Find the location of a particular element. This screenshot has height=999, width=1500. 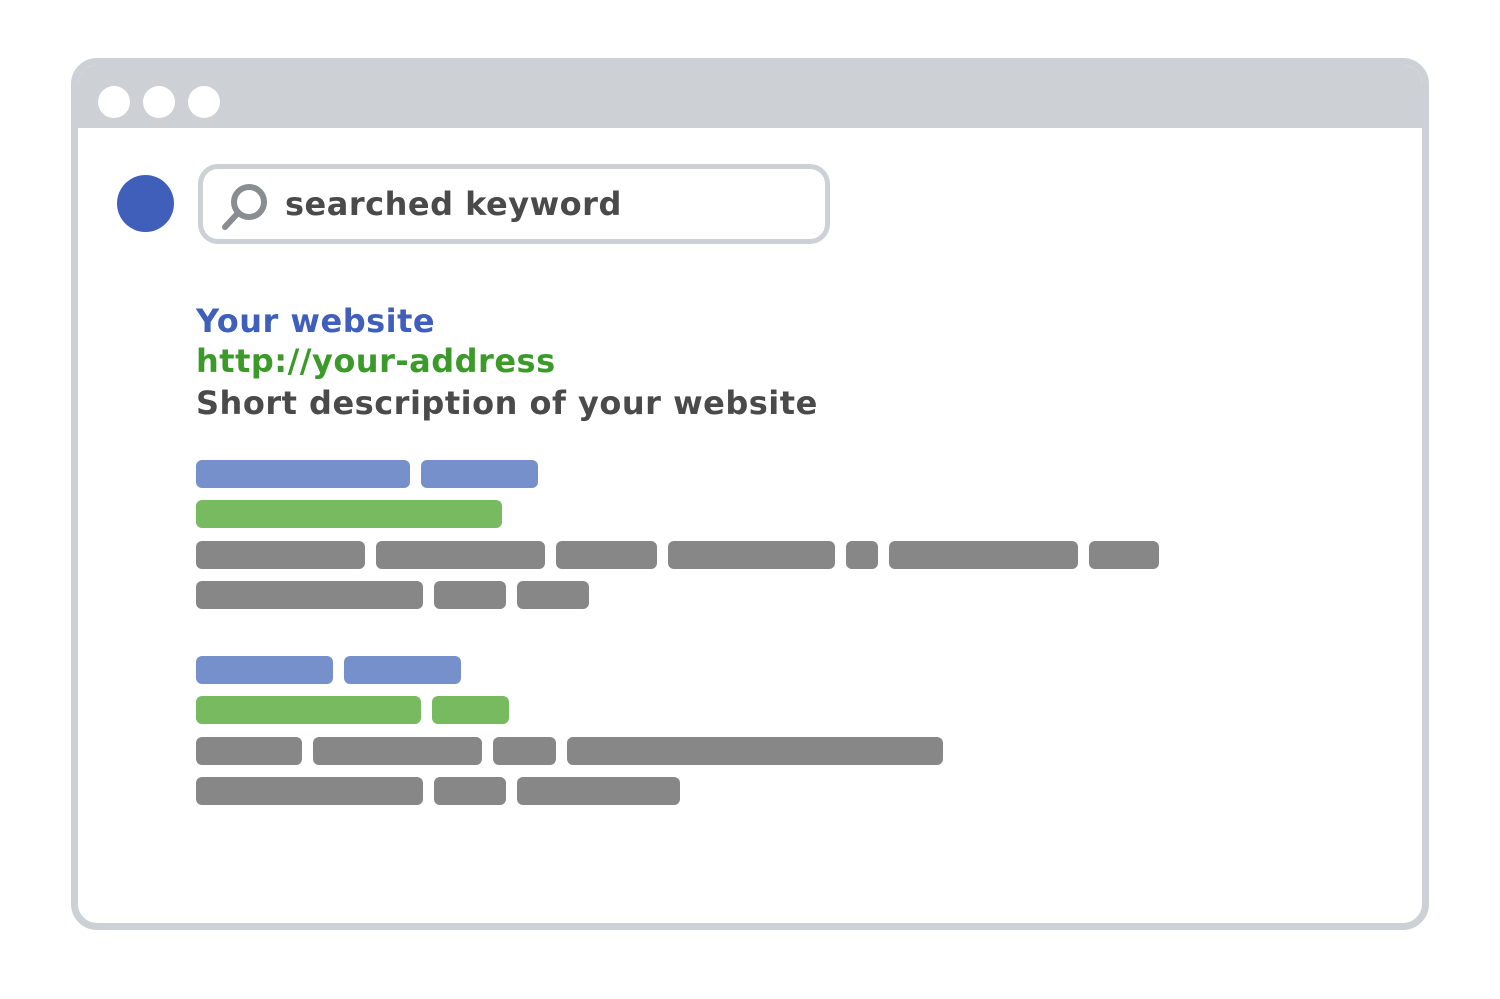

window-close-button is located at coordinates (114, 102).